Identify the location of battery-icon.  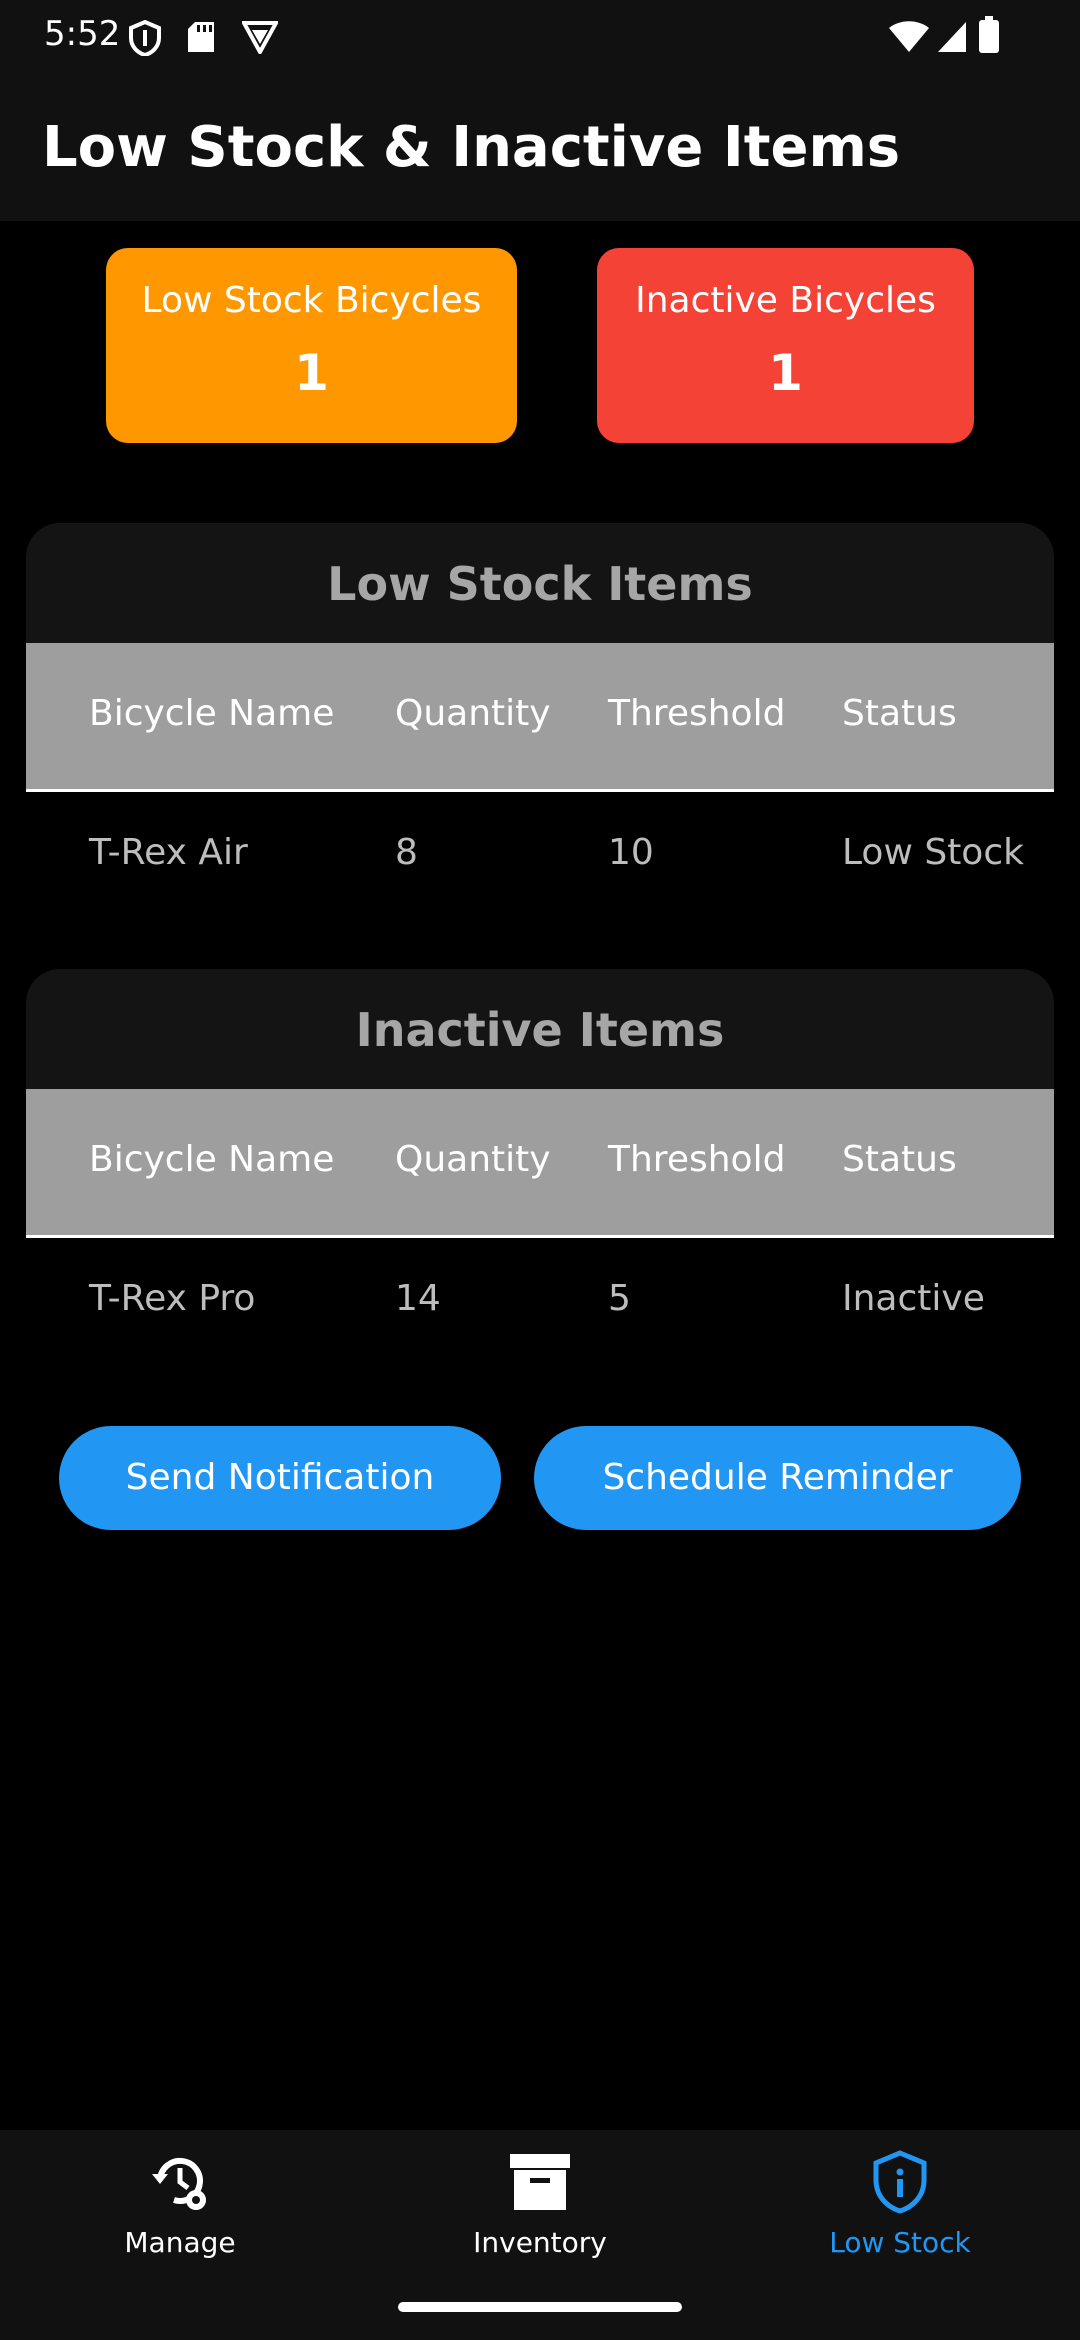
(989, 34).